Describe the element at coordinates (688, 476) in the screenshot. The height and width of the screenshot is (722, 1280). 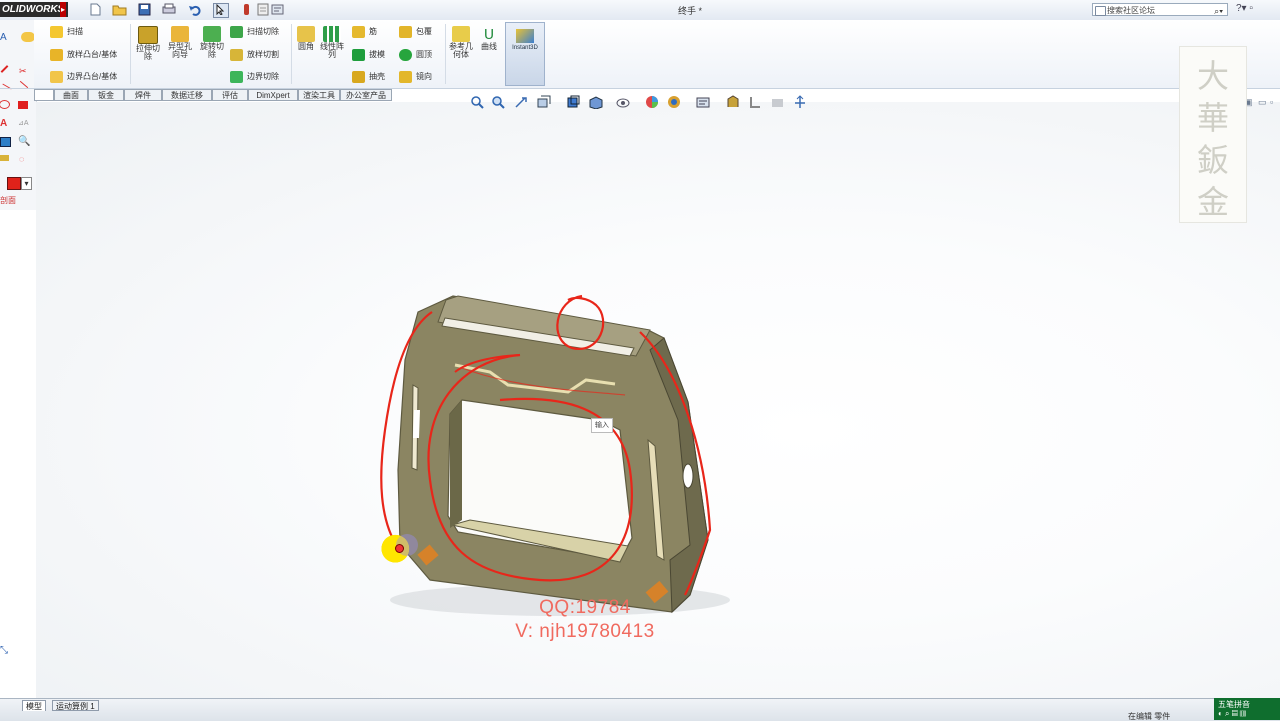
I see `right-hole` at that location.